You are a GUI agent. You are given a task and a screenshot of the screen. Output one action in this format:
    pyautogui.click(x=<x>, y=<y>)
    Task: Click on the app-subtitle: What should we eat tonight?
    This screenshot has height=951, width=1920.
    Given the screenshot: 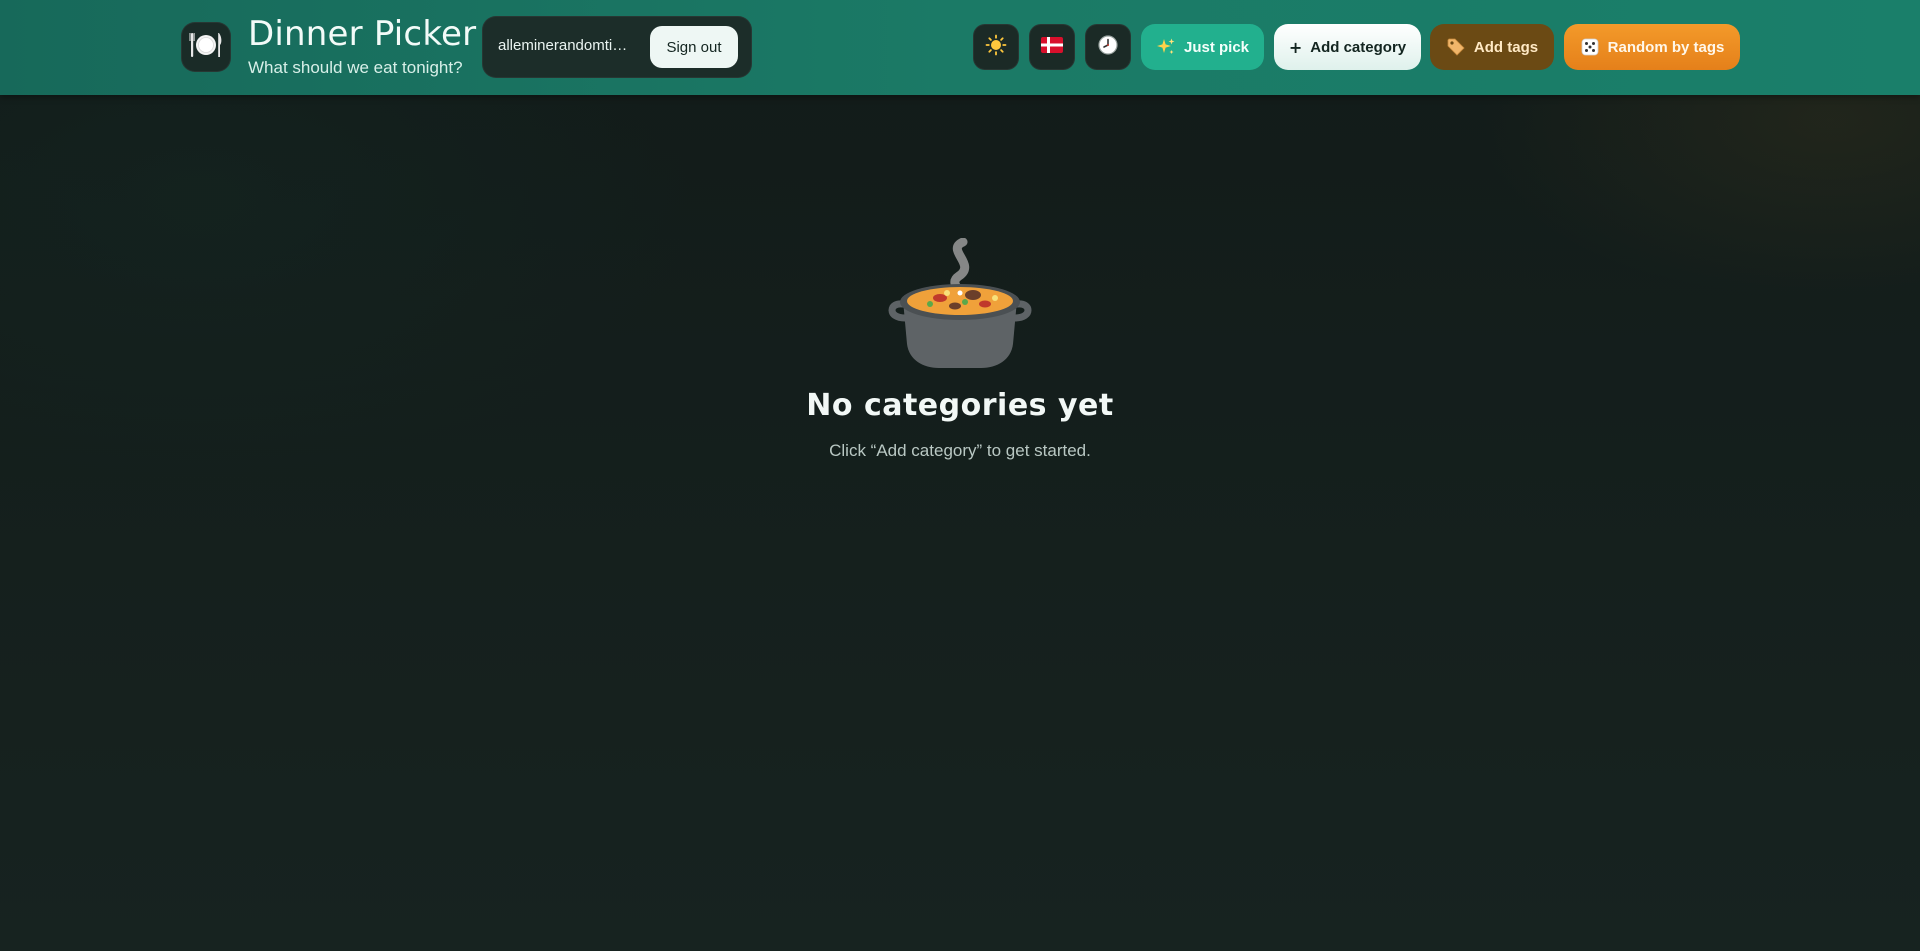 What is the action you would take?
    pyautogui.click(x=355, y=67)
    